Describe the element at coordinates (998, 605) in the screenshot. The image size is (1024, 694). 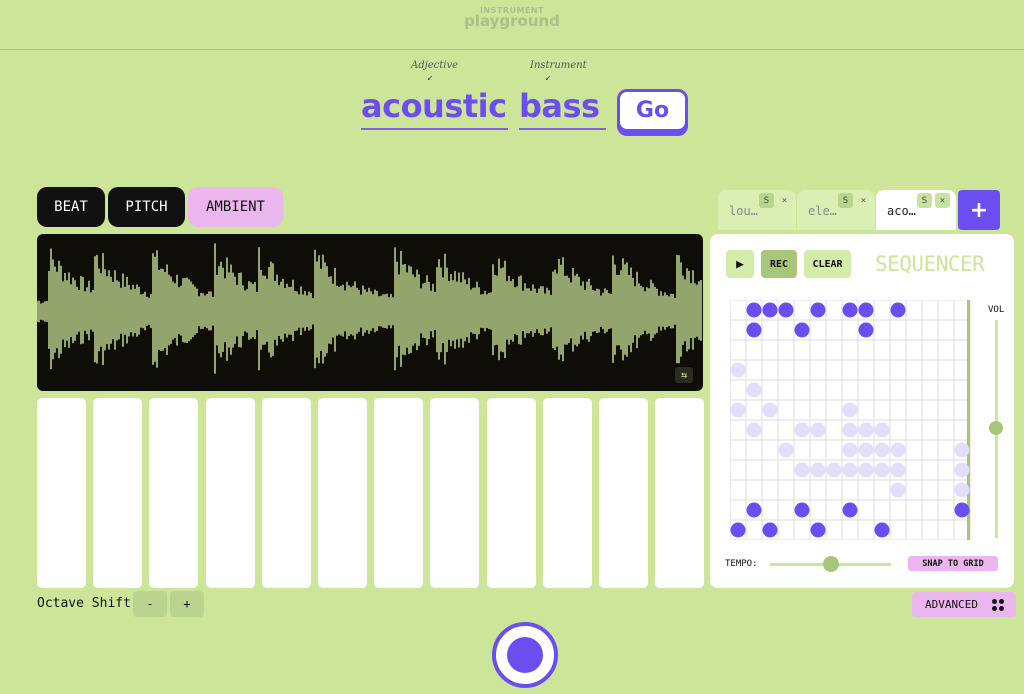
I see `grid-dots-icon` at that location.